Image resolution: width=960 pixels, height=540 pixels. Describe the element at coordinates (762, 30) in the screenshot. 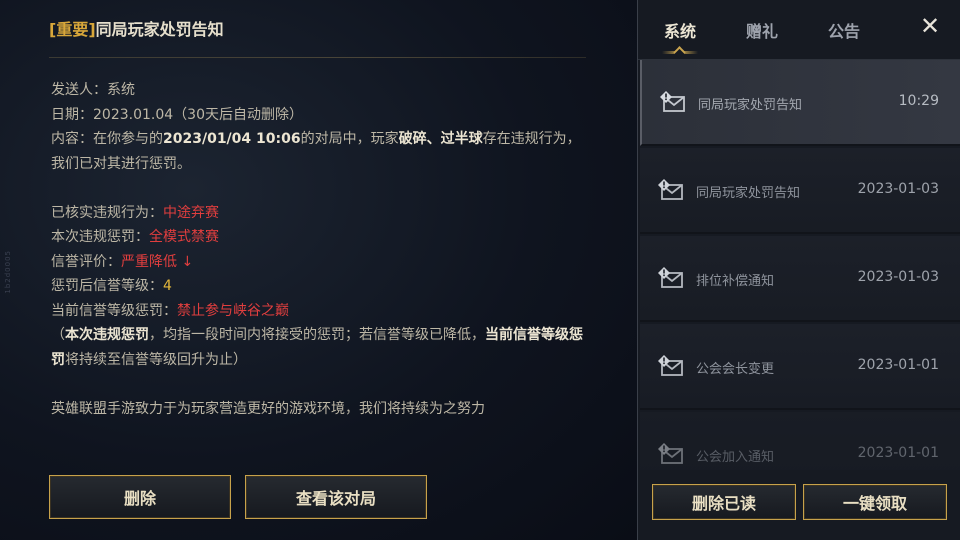

I see `tab-gift: 赠礼` at that location.